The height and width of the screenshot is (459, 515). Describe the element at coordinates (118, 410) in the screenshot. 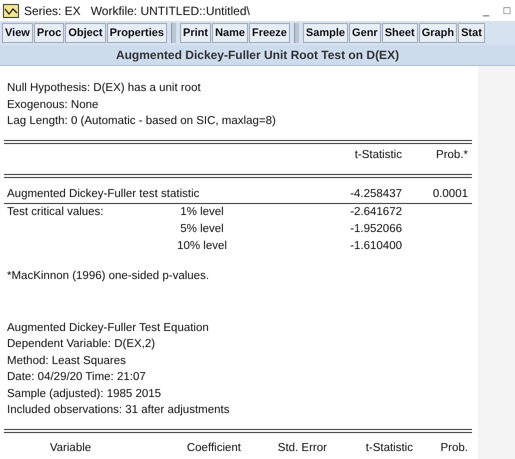

I see `info-line: Included observations: 31 after adjustments` at that location.